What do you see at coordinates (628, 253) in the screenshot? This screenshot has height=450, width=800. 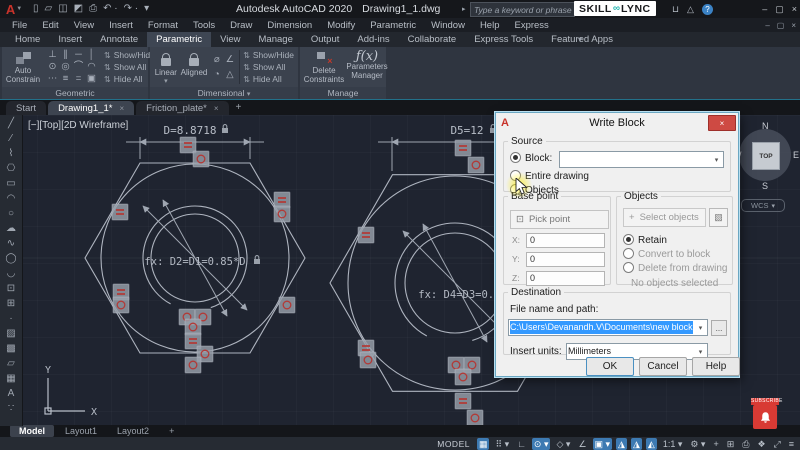 I see `radio-button` at bounding box center [628, 253].